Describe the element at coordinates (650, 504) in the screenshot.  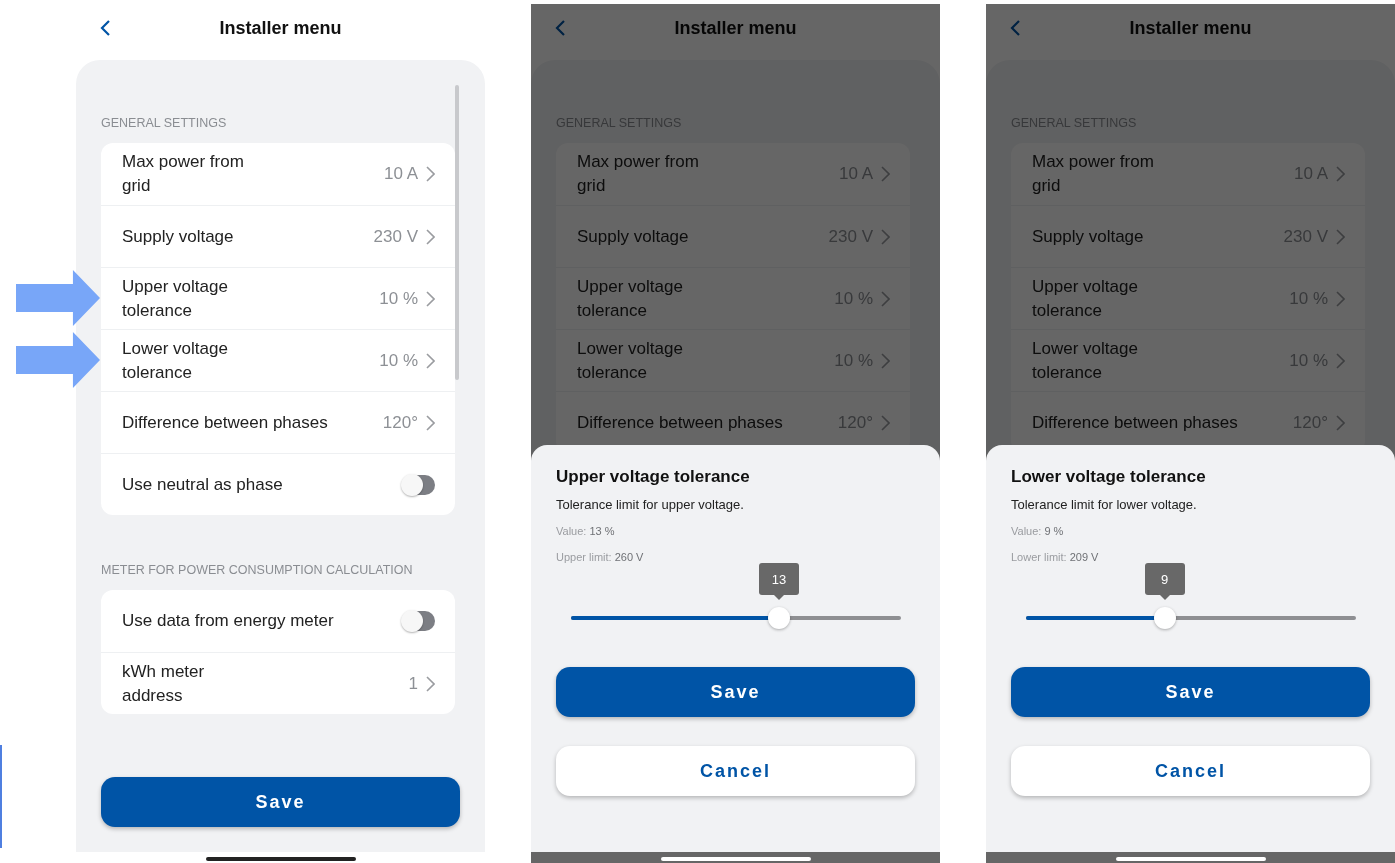
I see `sheet-description: Tolerance limit for upper voltage.` at that location.